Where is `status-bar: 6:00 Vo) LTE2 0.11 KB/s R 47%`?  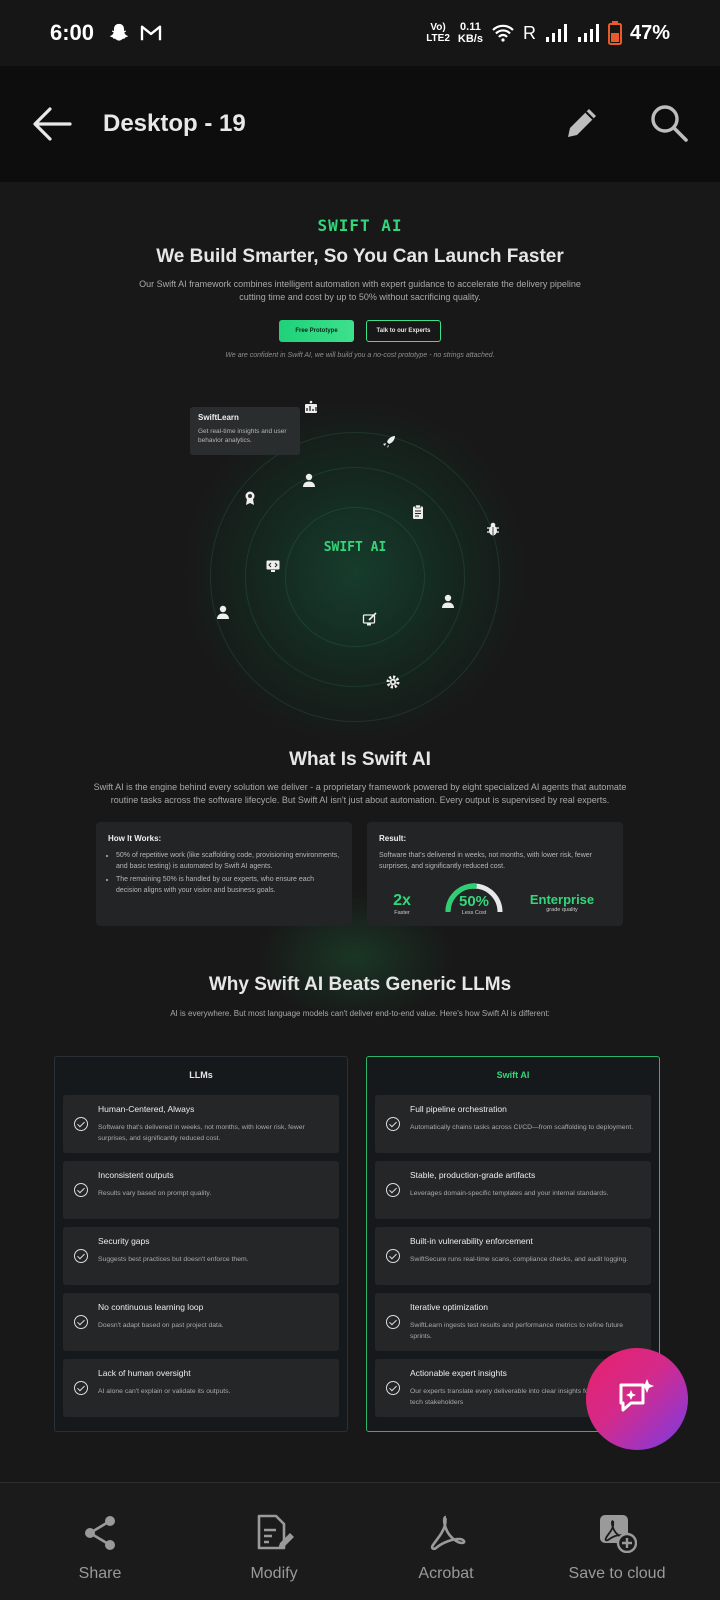 status-bar: 6:00 Vo) LTE2 0.11 KB/s R 47% is located at coordinates (360, 33).